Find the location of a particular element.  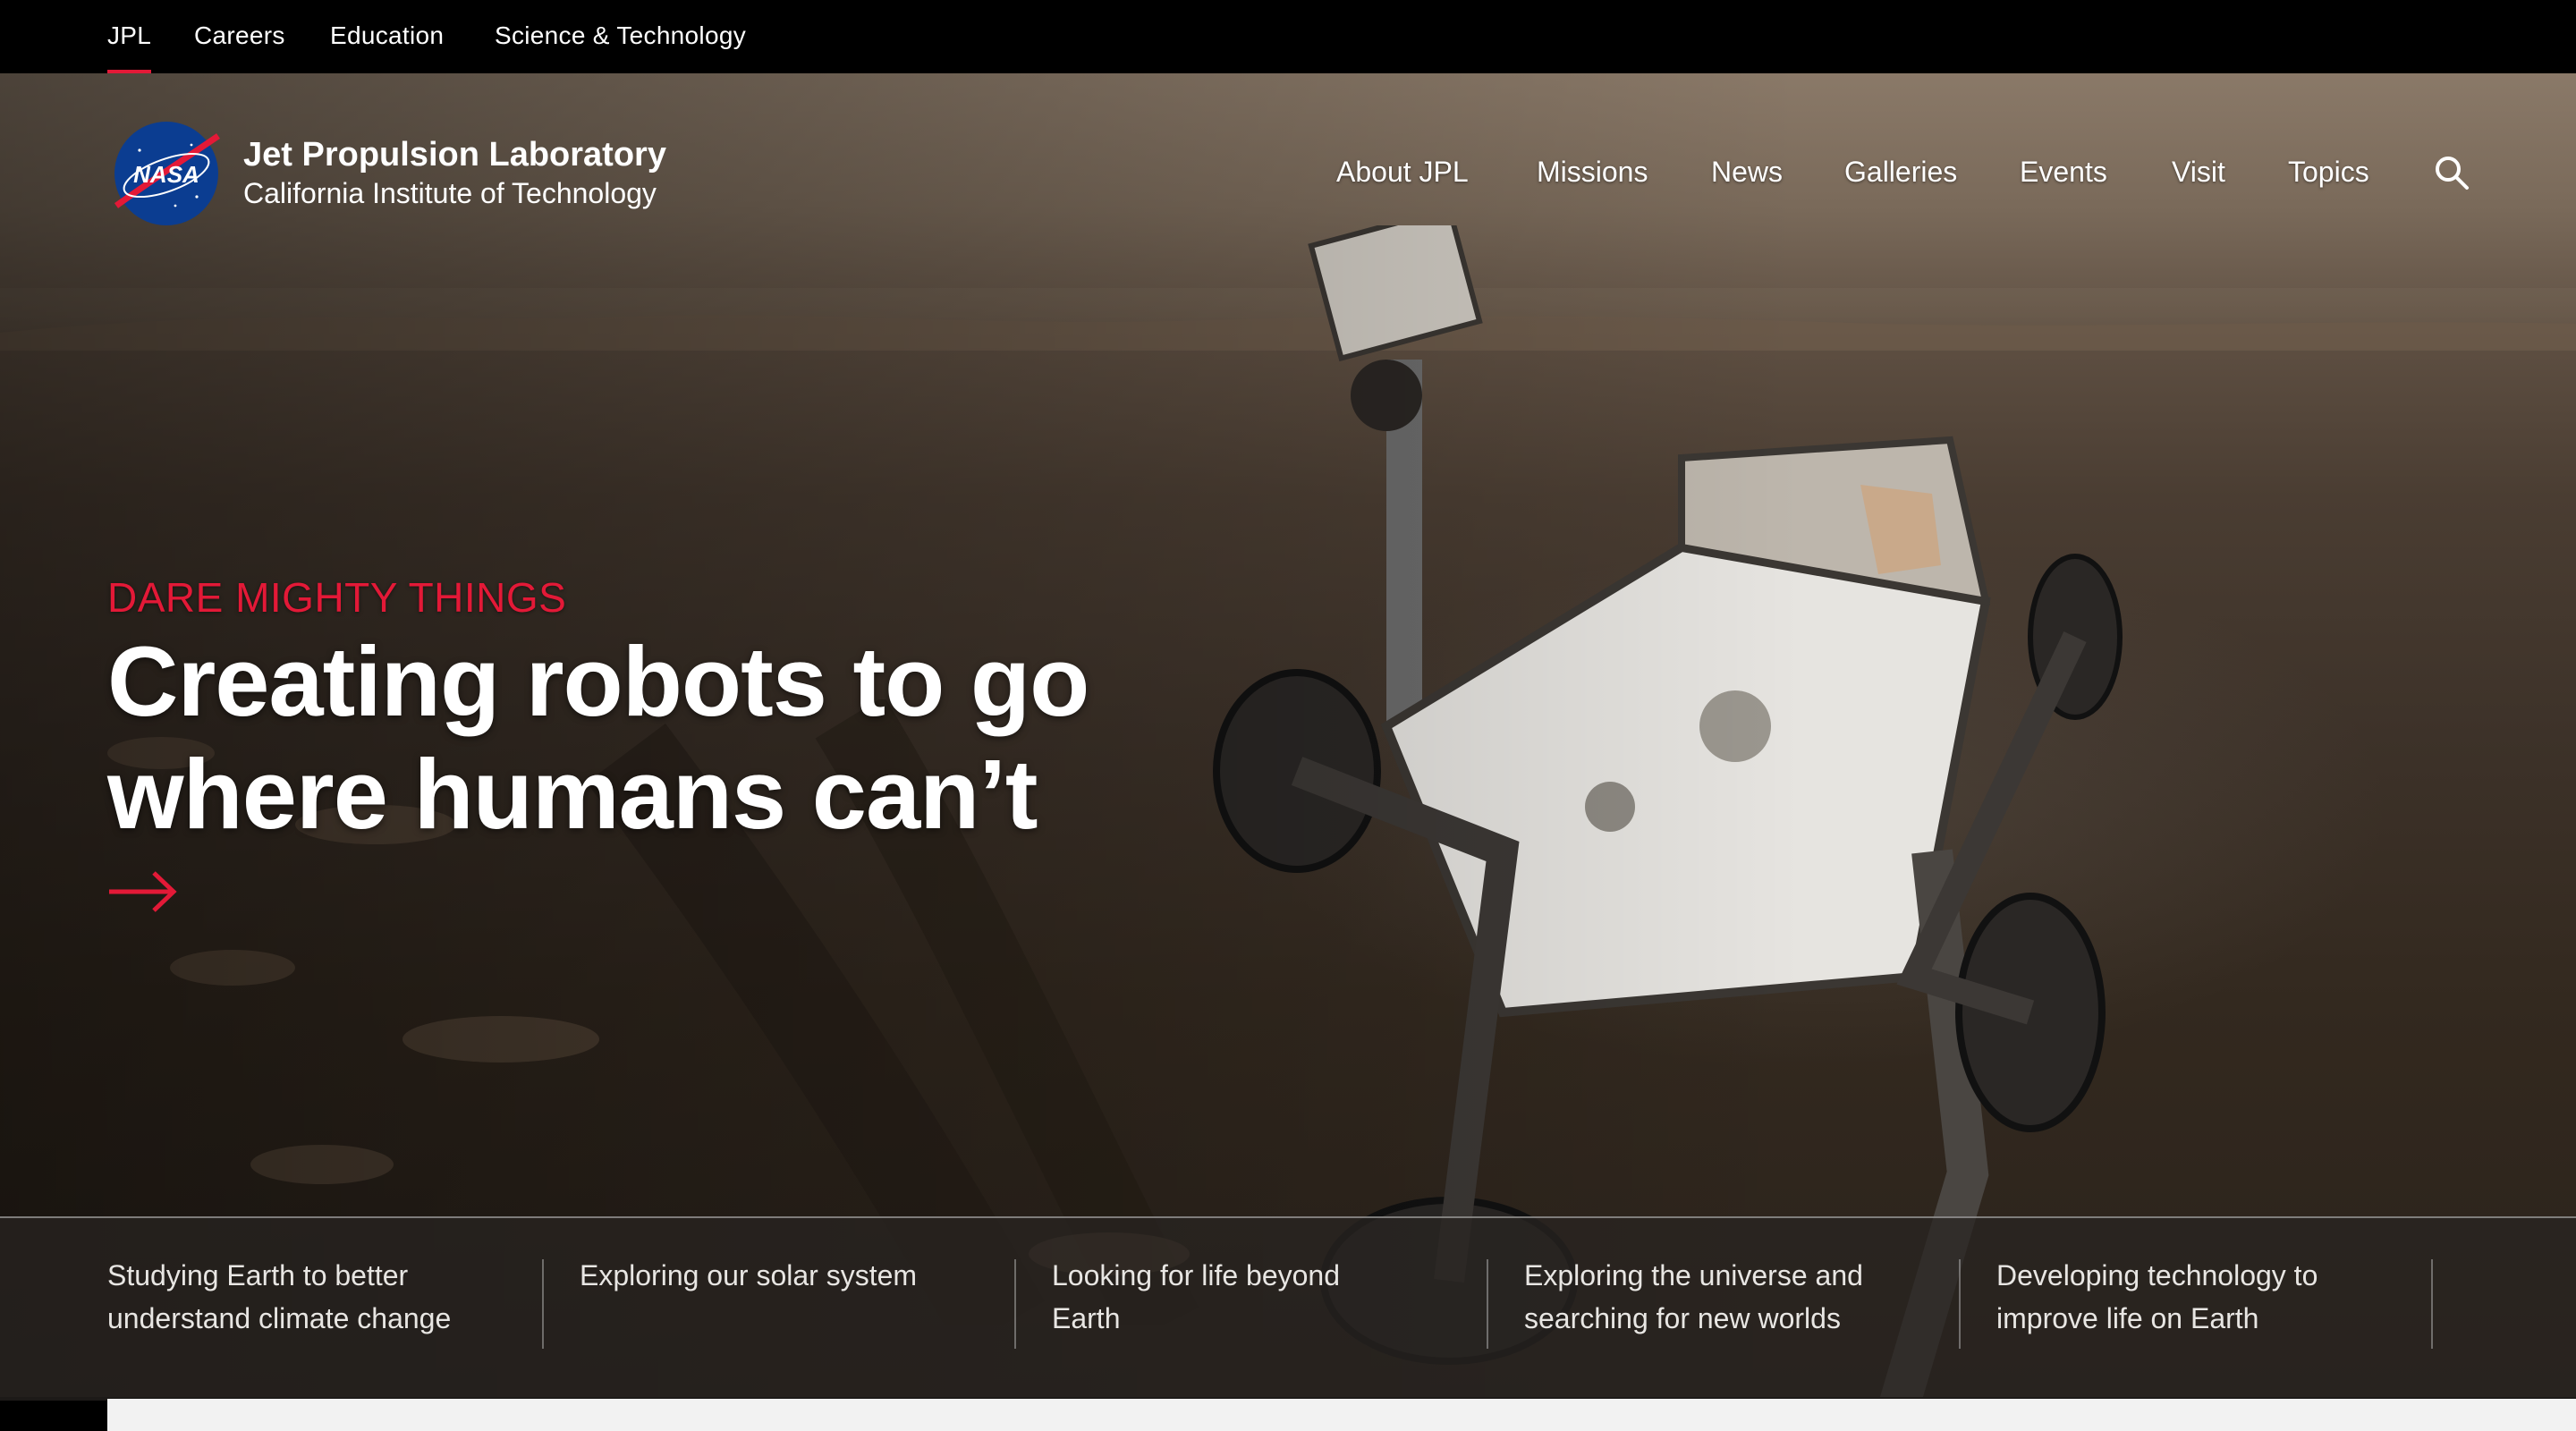

topic-line-1: Looking for life beyond is located at coordinates (1196, 1275).